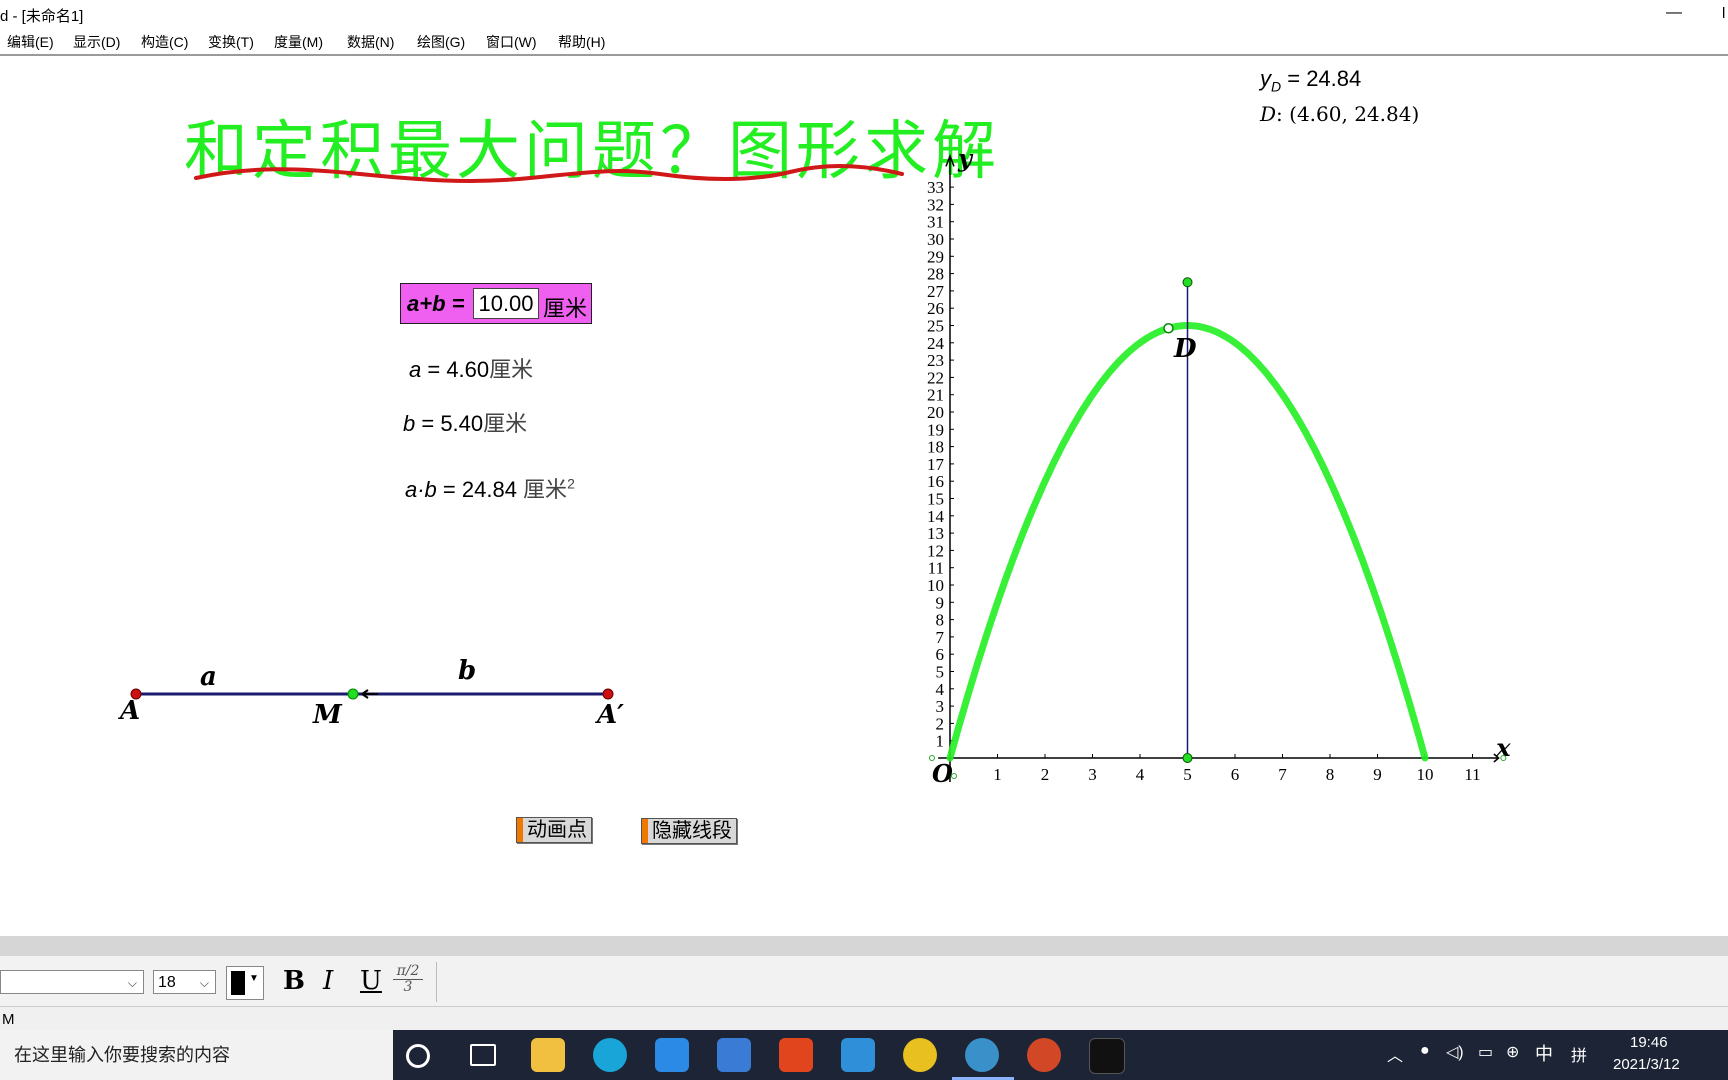  What do you see at coordinates (935, 585) in the screenshot?
I see `y-tick-label: 10` at bounding box center [935, 585].